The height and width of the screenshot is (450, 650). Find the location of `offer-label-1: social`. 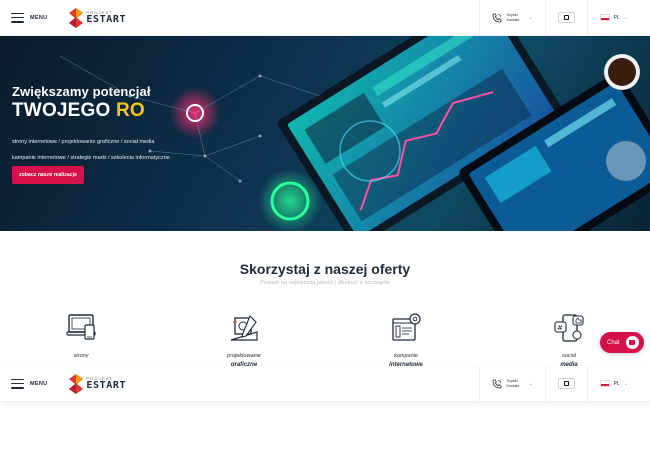

offer-label-1: social is located at coordinates (569, 356).